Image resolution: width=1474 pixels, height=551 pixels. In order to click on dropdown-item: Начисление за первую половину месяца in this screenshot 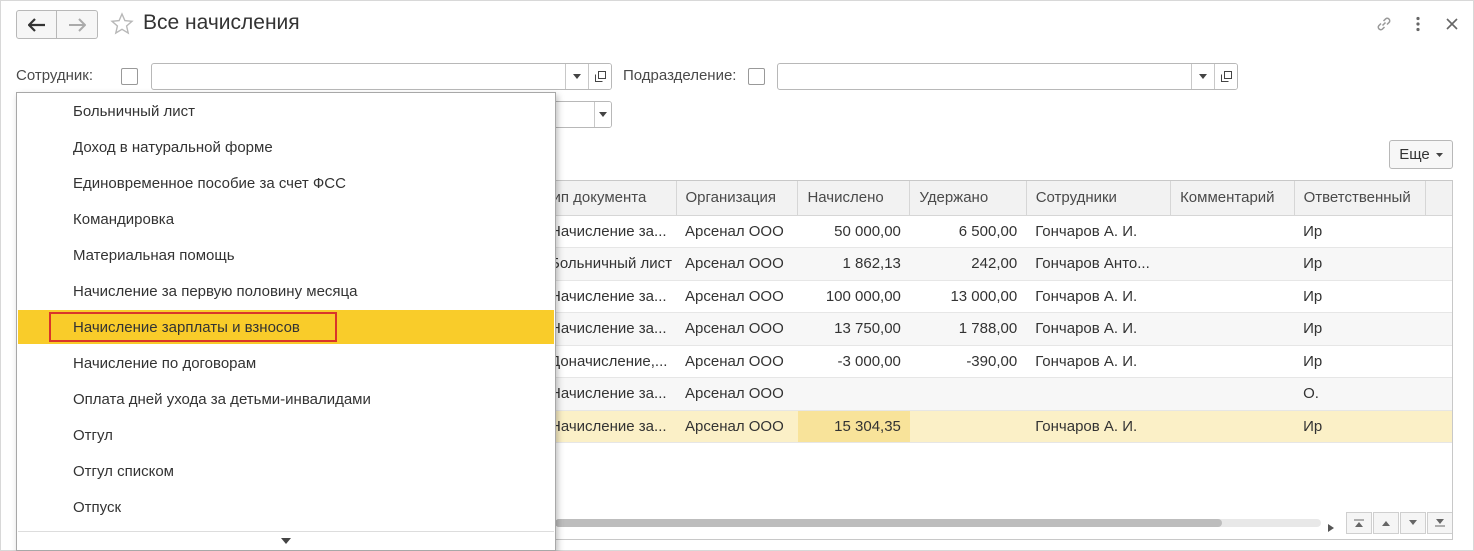, I will do `click(286, 291)`.